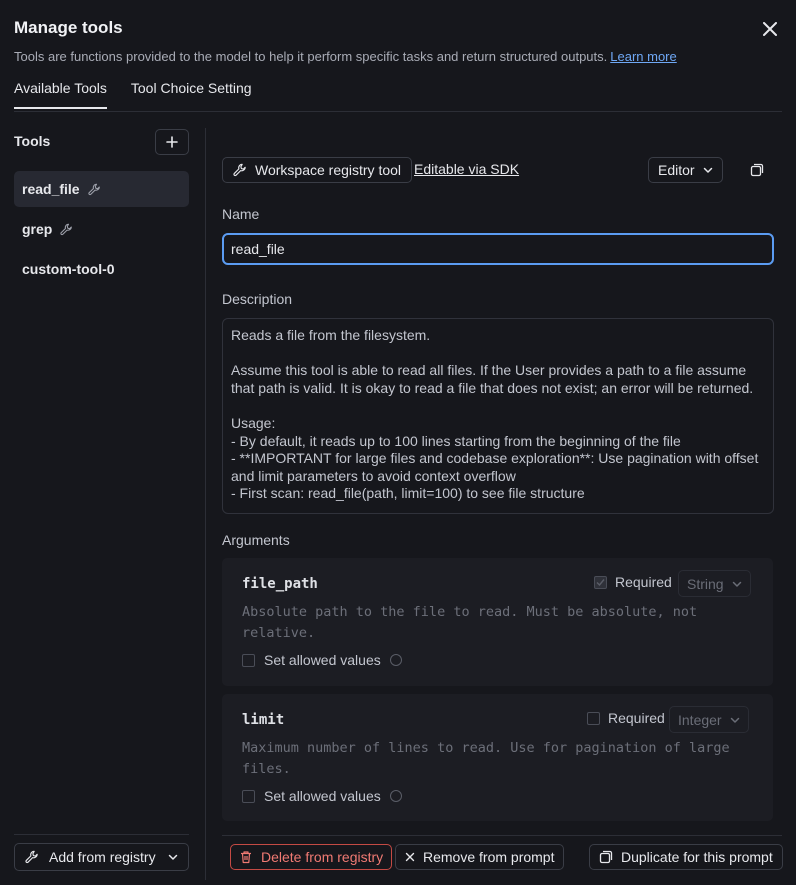 The width and height of the screenshot is (796, 885). I want to click on add-tool-button, so click(172, 142).